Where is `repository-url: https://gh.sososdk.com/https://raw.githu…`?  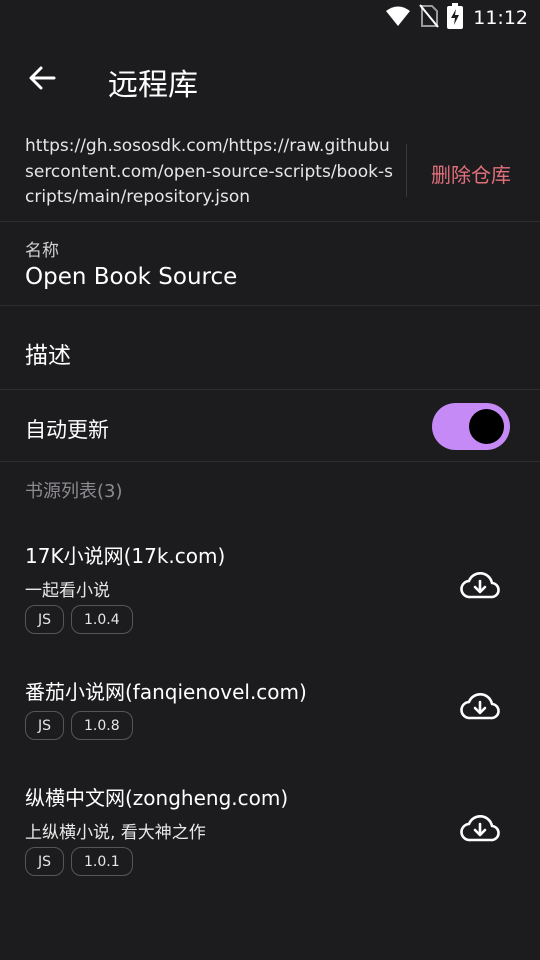 repository-url: https://gh.sososdk.com/https://raw.githu… is located at coordinates (209, 171).